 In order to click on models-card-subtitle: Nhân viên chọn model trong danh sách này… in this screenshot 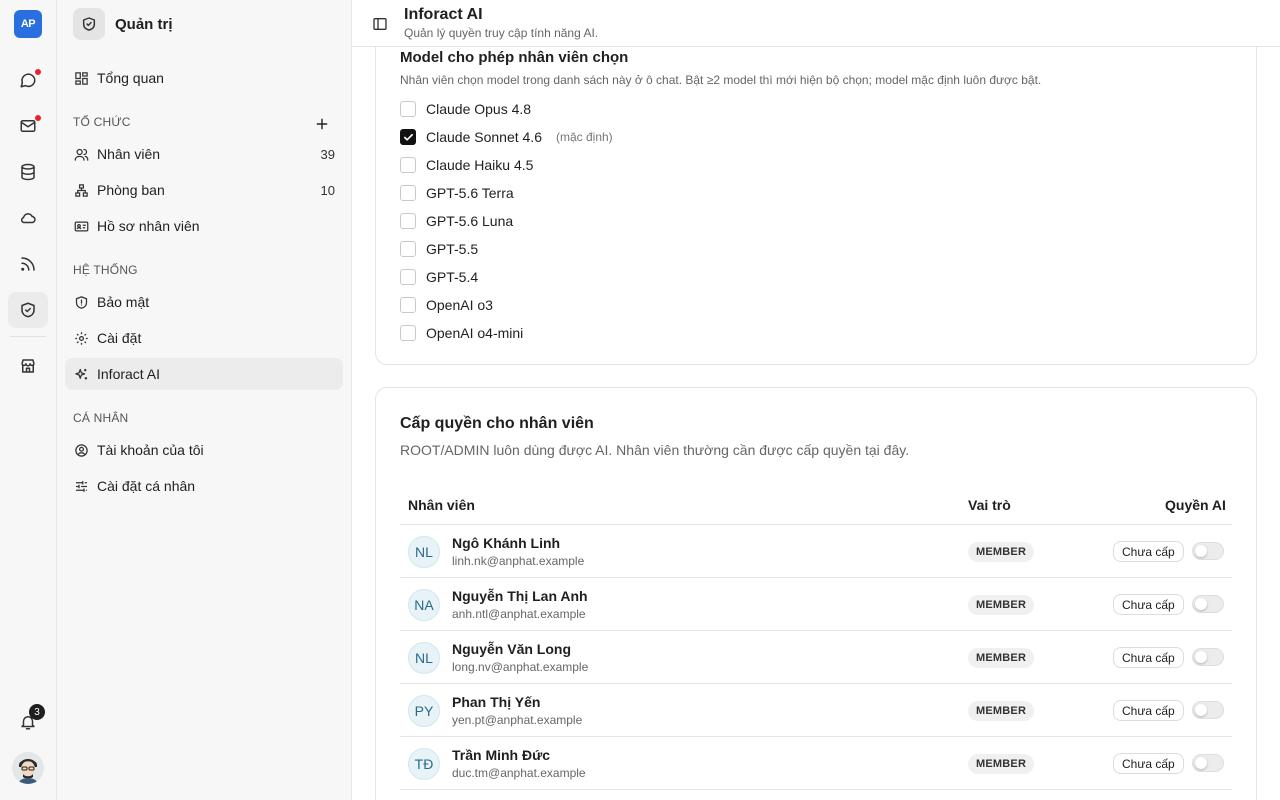, I will do `click(721, 80)`.